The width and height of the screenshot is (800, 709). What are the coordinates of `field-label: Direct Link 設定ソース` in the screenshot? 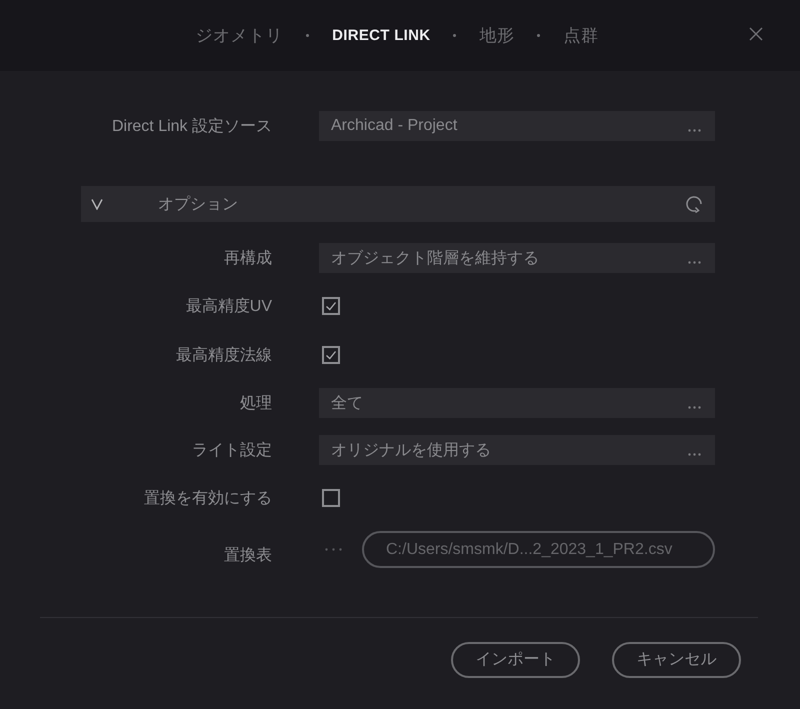 It's located at (191, 126).